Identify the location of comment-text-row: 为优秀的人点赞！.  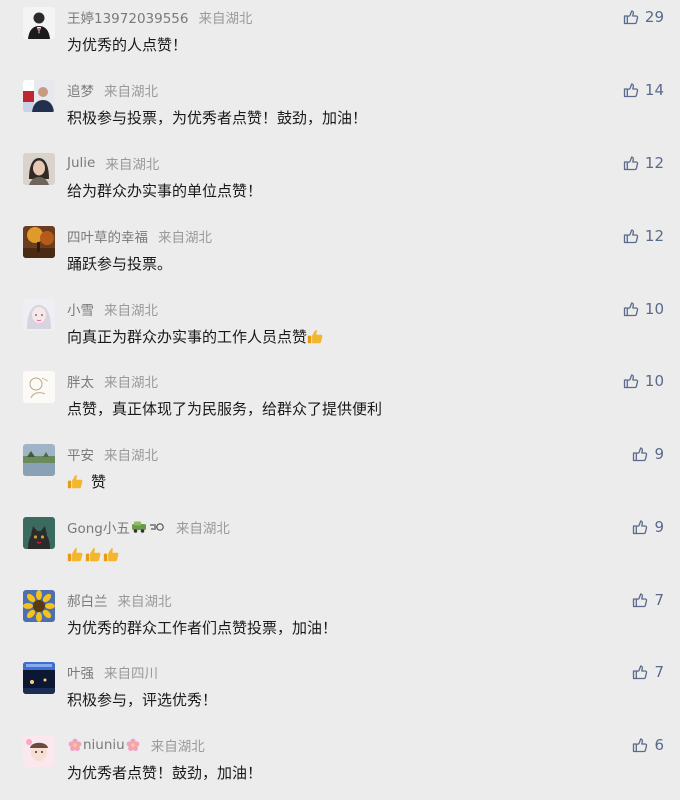
(127, 44).